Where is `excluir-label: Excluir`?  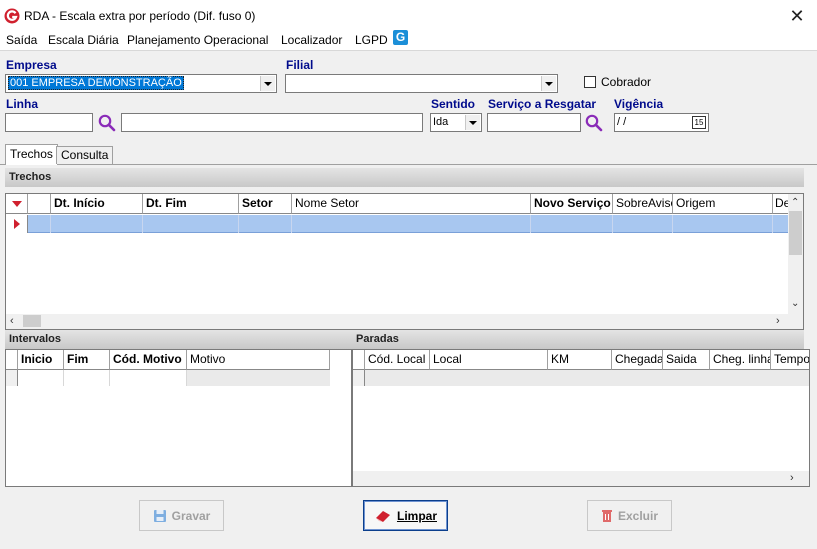 excluir-label: Excluir is located at coordinates (638, 515).